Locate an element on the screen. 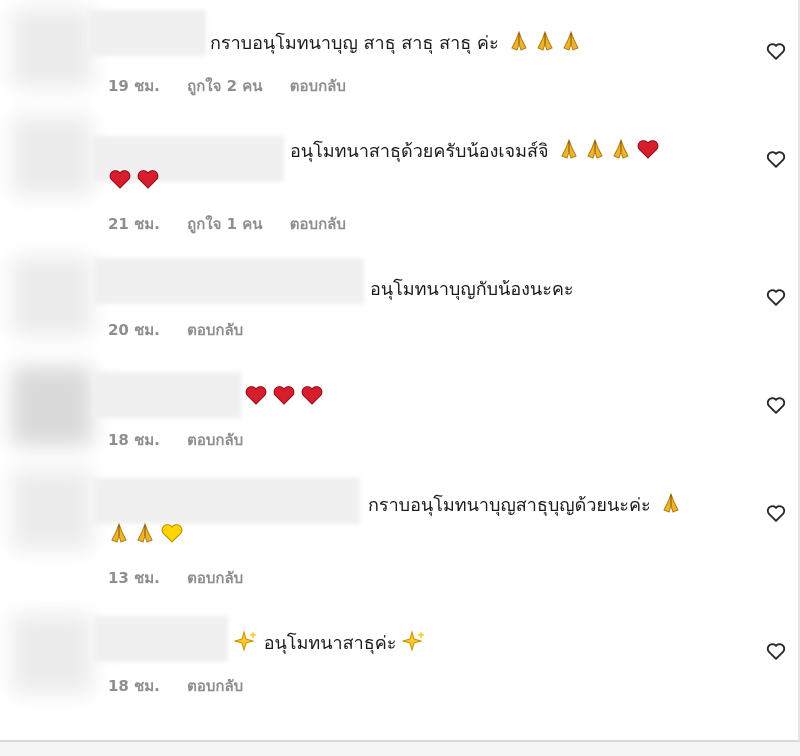 The height and width of the screenshot is (756, 800). comment-text-line: กราบอนุโมทนาบุญสาธุบุญด้วยนะค่ะ is located at coordinates (525, 507).